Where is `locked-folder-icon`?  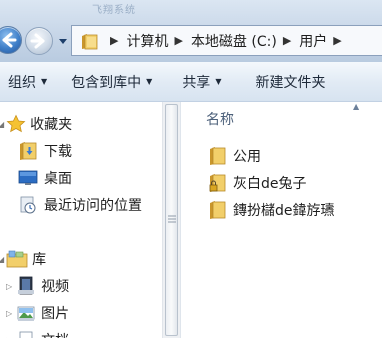 locked-folder-icon is located at coordinates (218, 183).